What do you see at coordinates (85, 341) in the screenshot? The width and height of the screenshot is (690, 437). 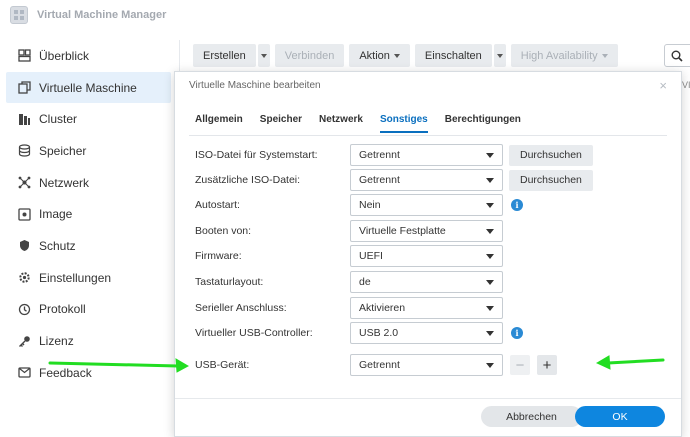 I see `sidebar-item-license: Lizenz` at bounding box center [85, 341].